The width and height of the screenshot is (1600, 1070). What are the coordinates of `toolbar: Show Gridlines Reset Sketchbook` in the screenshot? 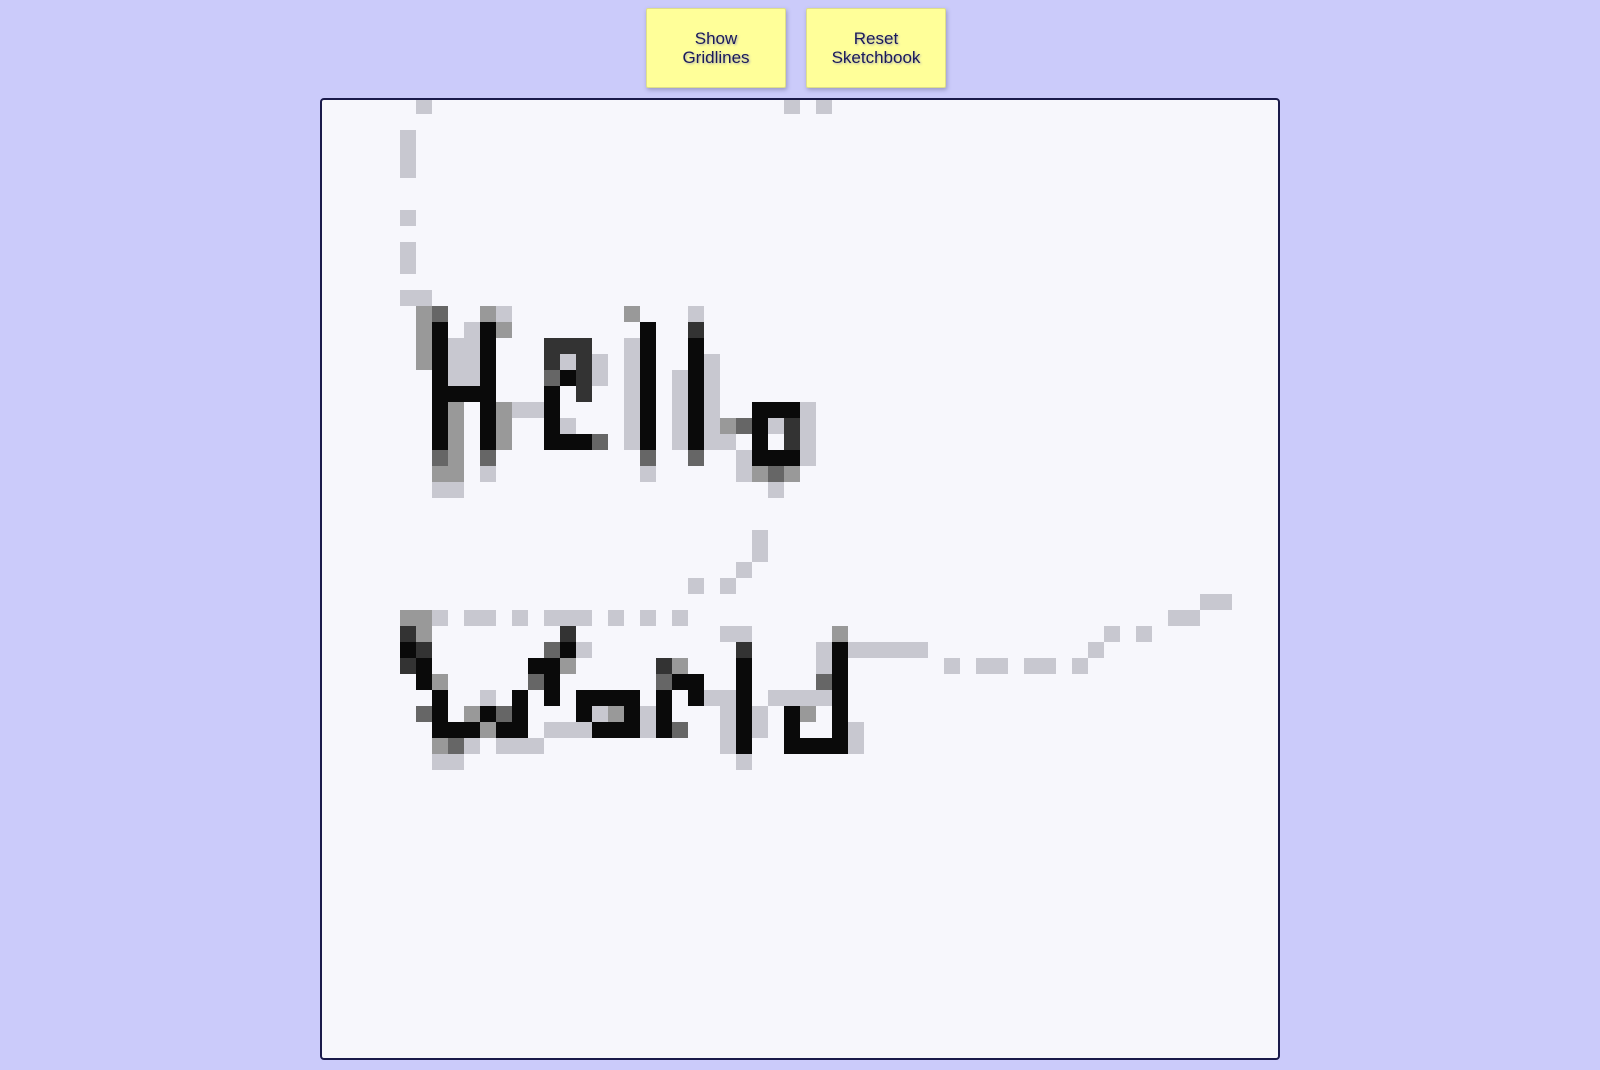 It's located at (798, 48).